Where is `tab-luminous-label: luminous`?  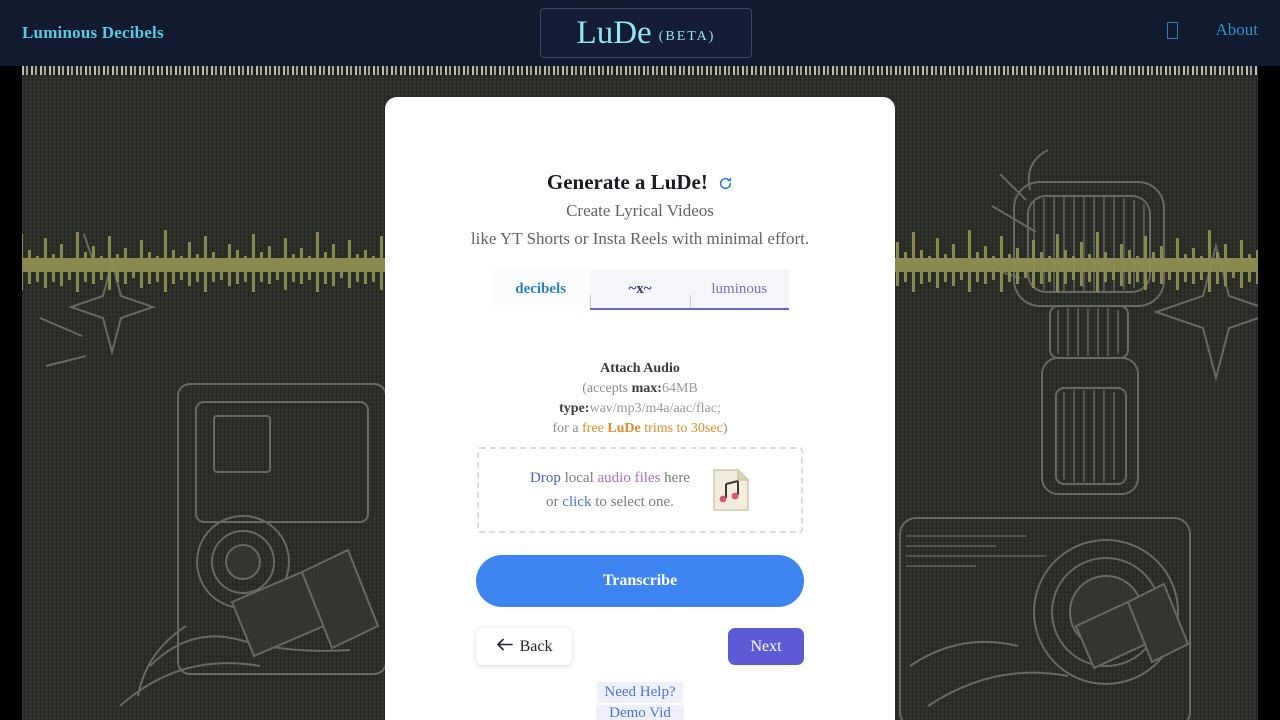
tab-luminous-label: luminous is located at coordinates (739, 289).